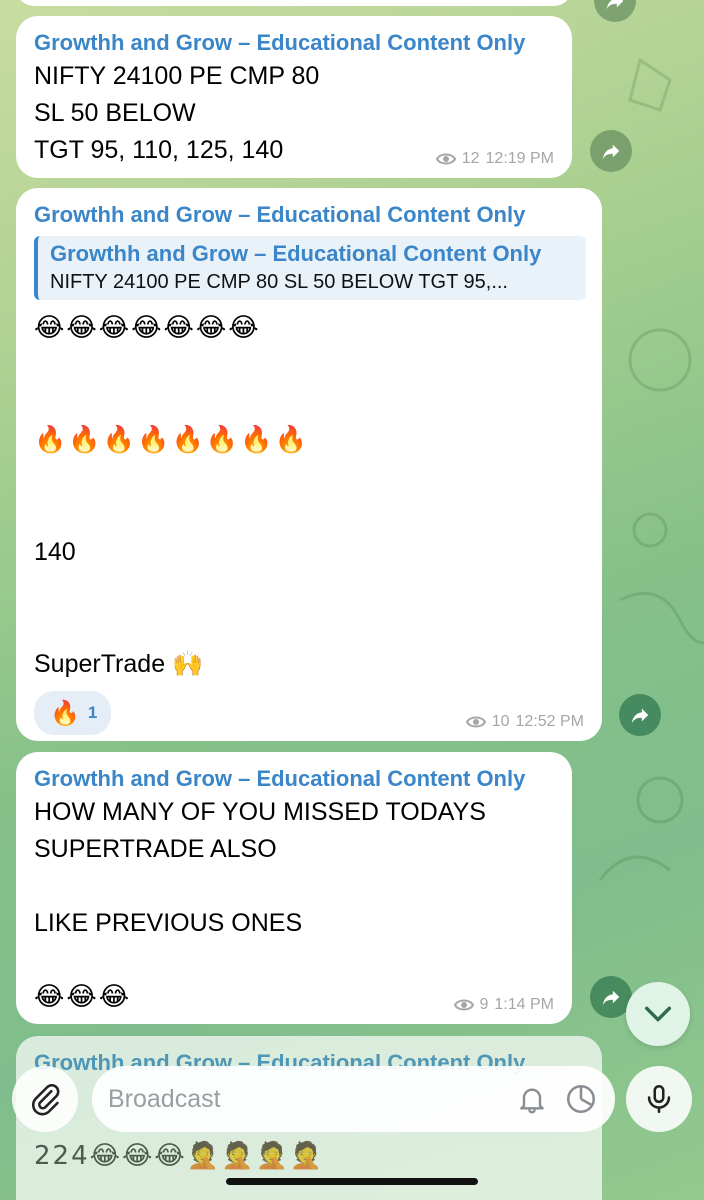 This screenshot has width=704, height=1200. Describe the element at coordinates (532, 1099) in the screenshot. I see `bell-icon` at that location.